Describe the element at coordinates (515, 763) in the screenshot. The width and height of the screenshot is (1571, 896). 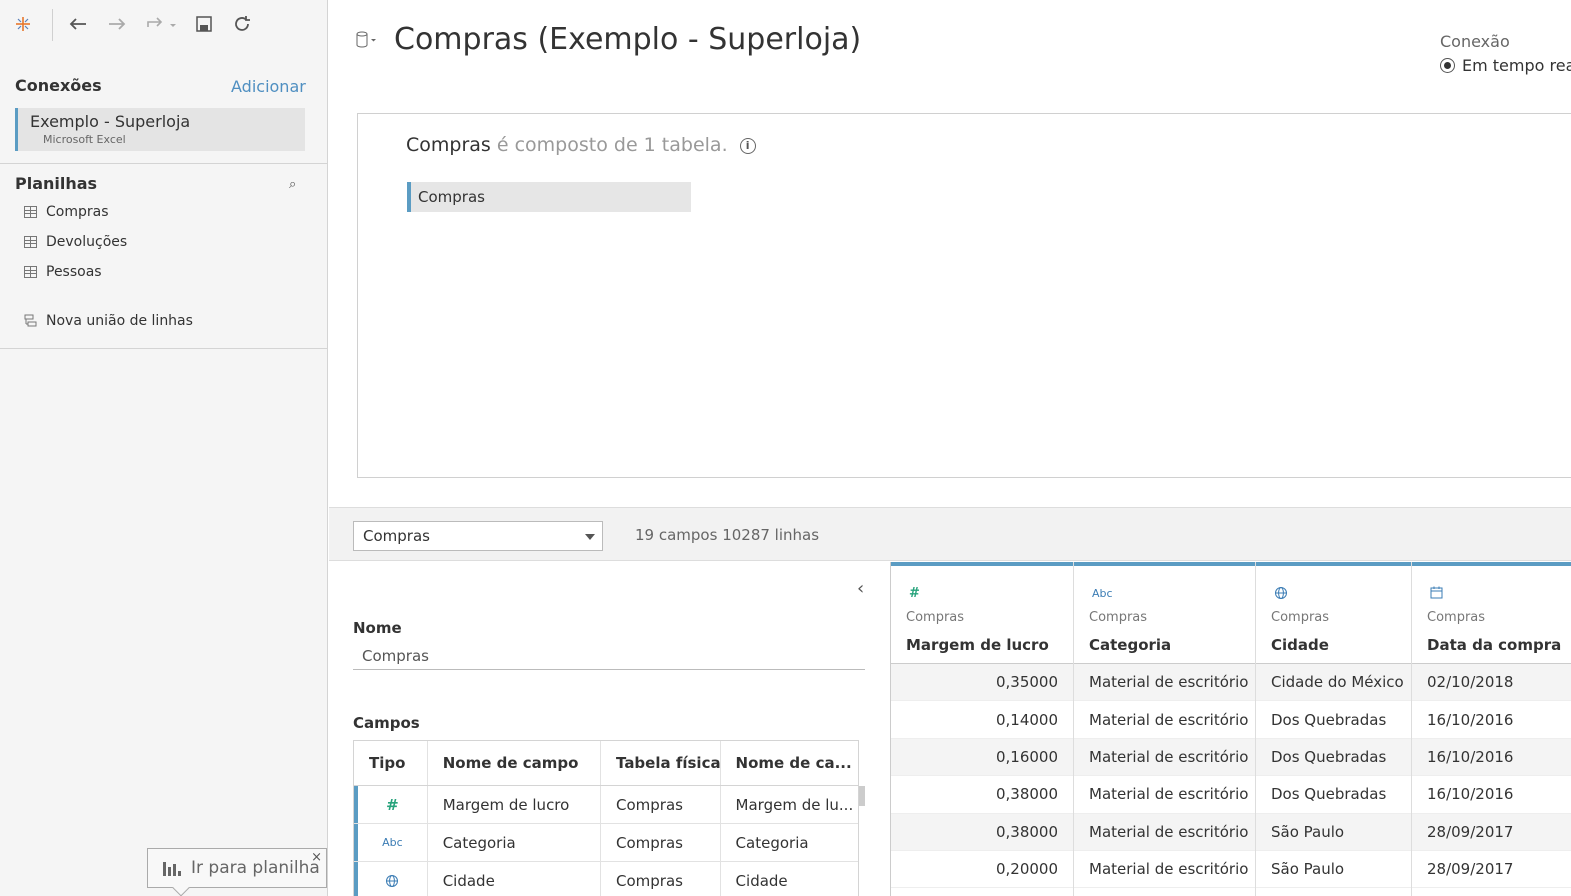
I see `col-header-field-name: Nome de campo` at that location.